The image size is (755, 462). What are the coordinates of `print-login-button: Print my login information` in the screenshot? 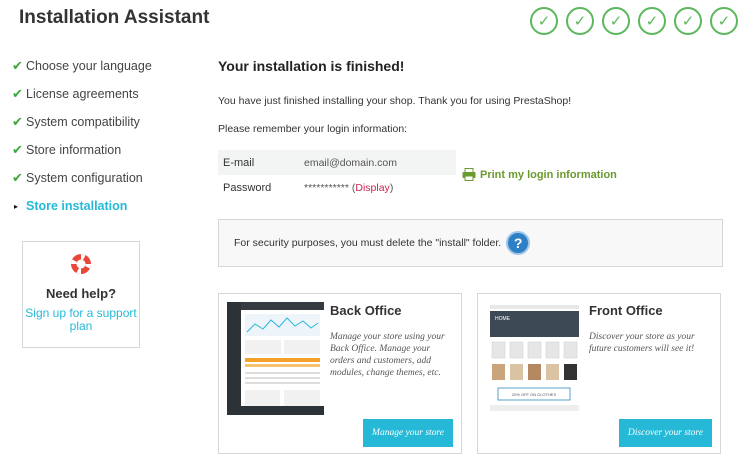 It's located at (539, 174).